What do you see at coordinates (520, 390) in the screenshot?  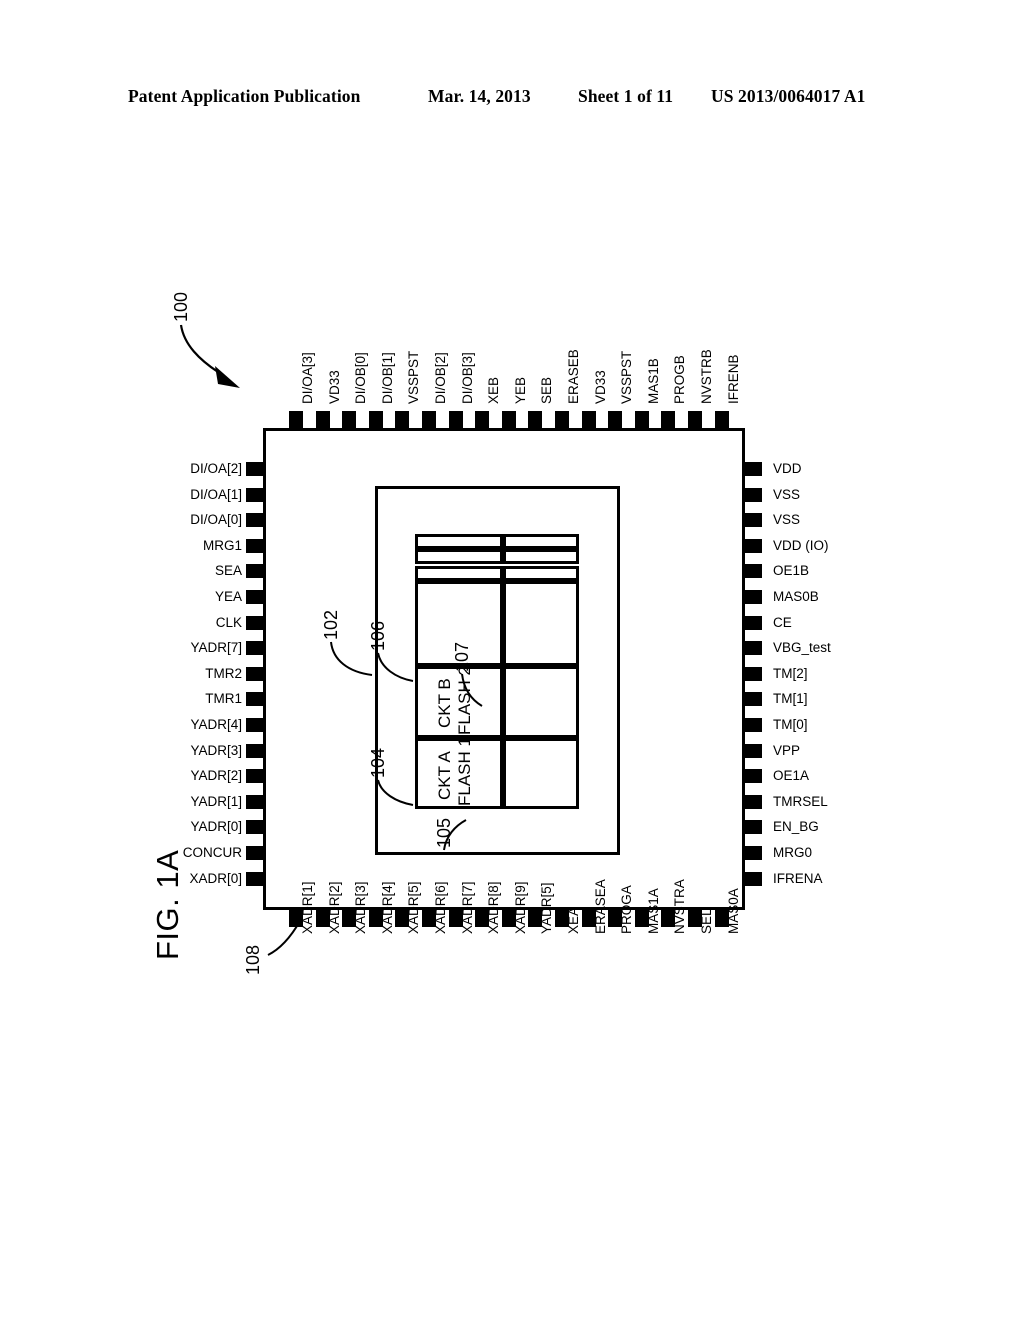 I see `pin-label-top-8: YEB` at bounding box center [520, 390].